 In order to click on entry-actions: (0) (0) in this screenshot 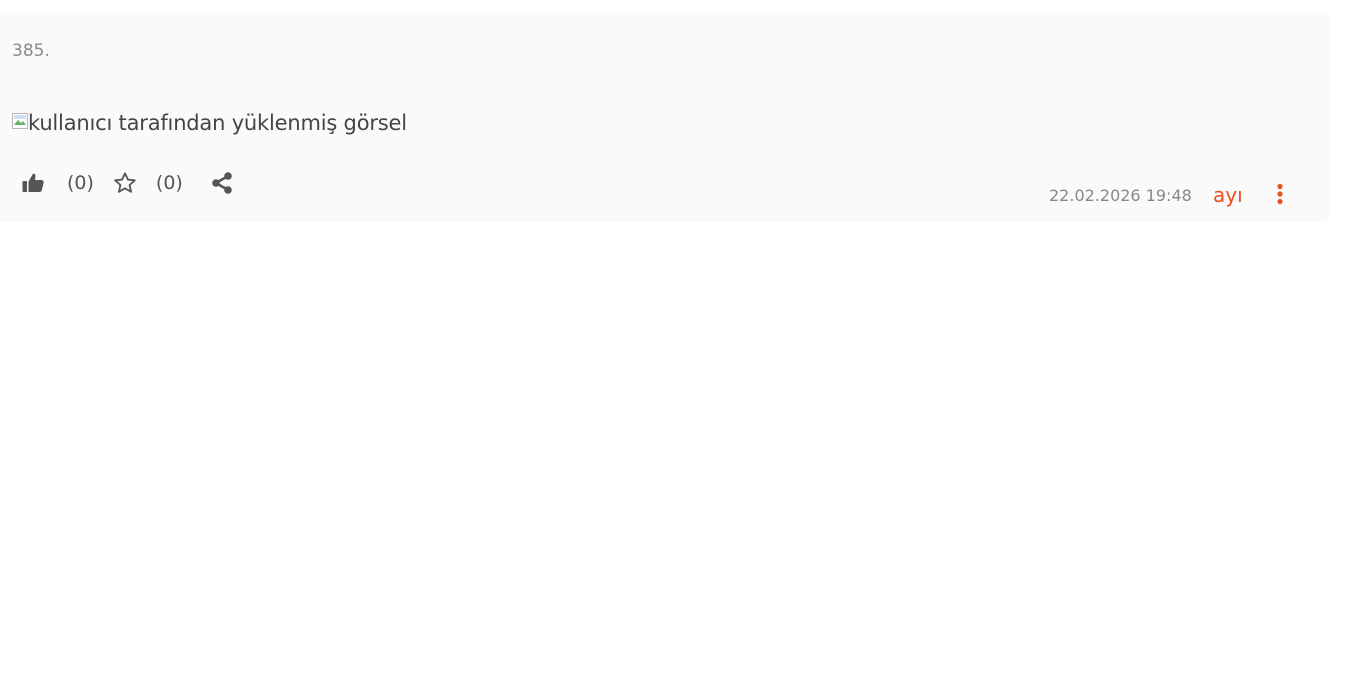, I will do `click(127, 183)`.